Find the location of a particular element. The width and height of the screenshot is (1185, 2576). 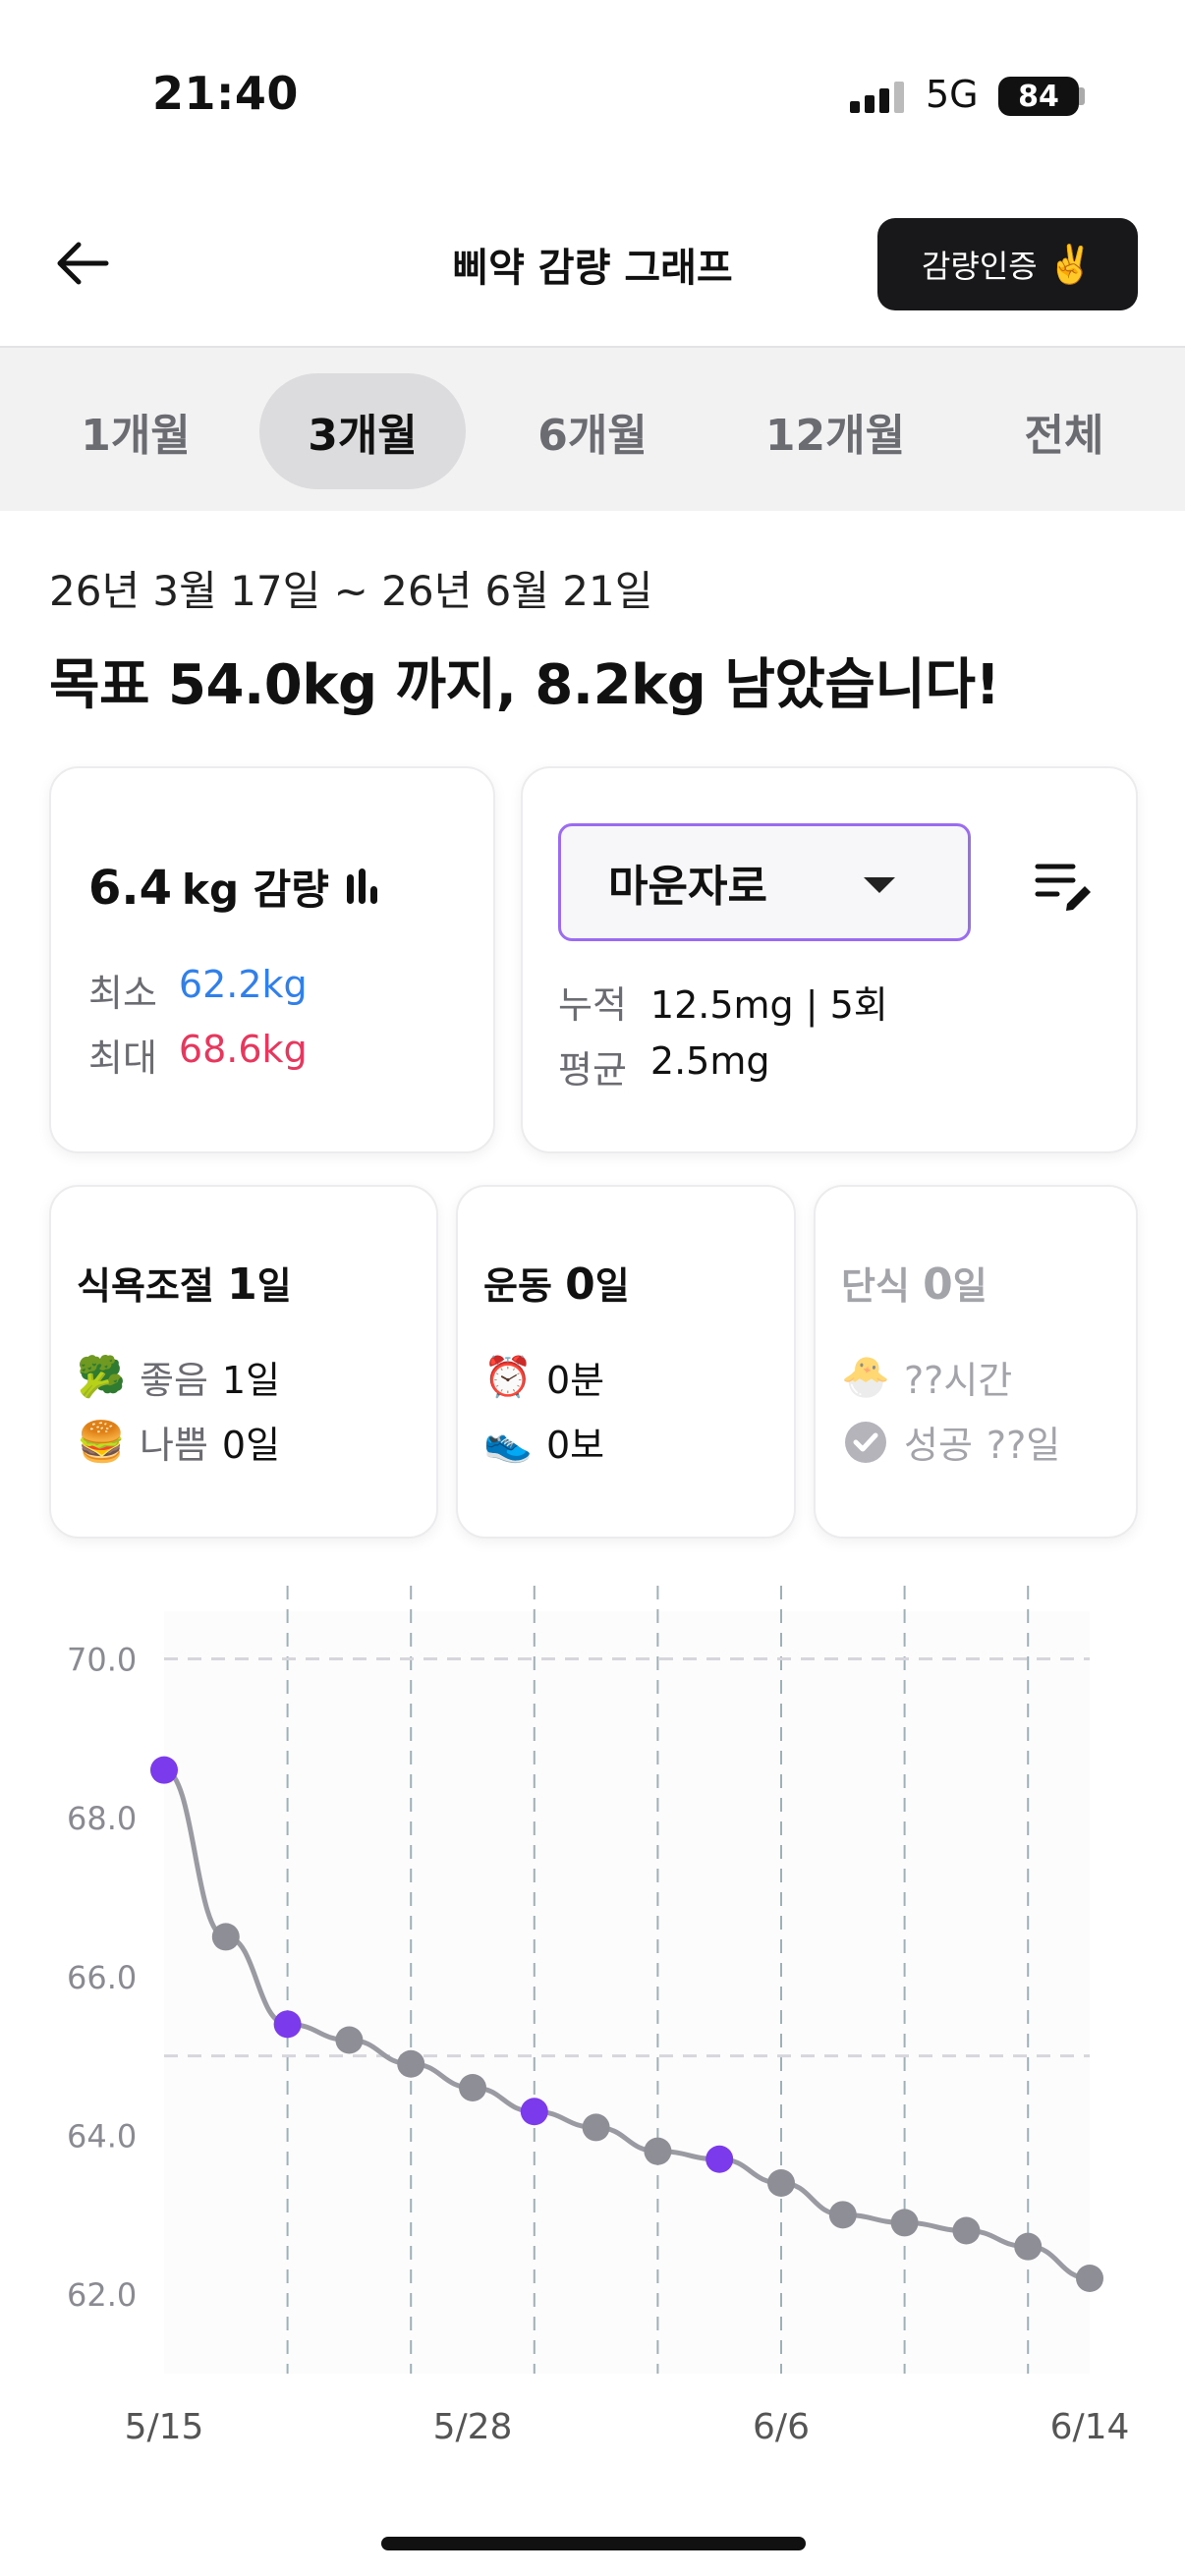

fasting-success-row: 성공 ??일 is located at coordinates (951, 1442).